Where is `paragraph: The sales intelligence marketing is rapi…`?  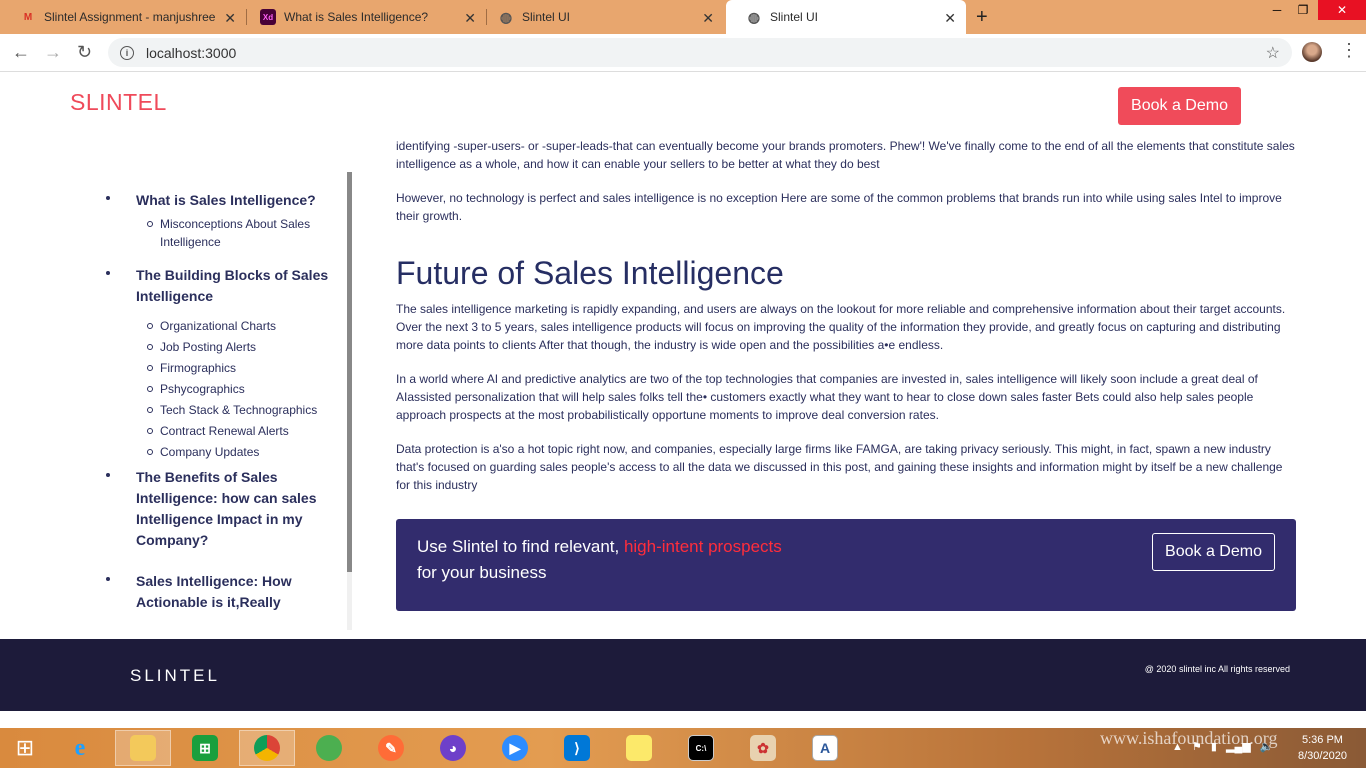 paragraph: The sales intelligence marketing is rapi… is located at coordinates (841, 327).